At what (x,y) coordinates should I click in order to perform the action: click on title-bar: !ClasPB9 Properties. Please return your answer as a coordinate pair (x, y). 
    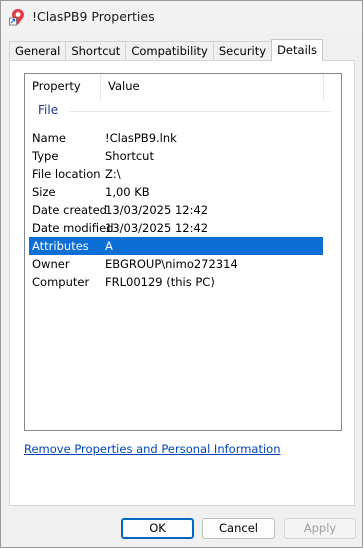
    Looking at the image, I should click on (181, 17).